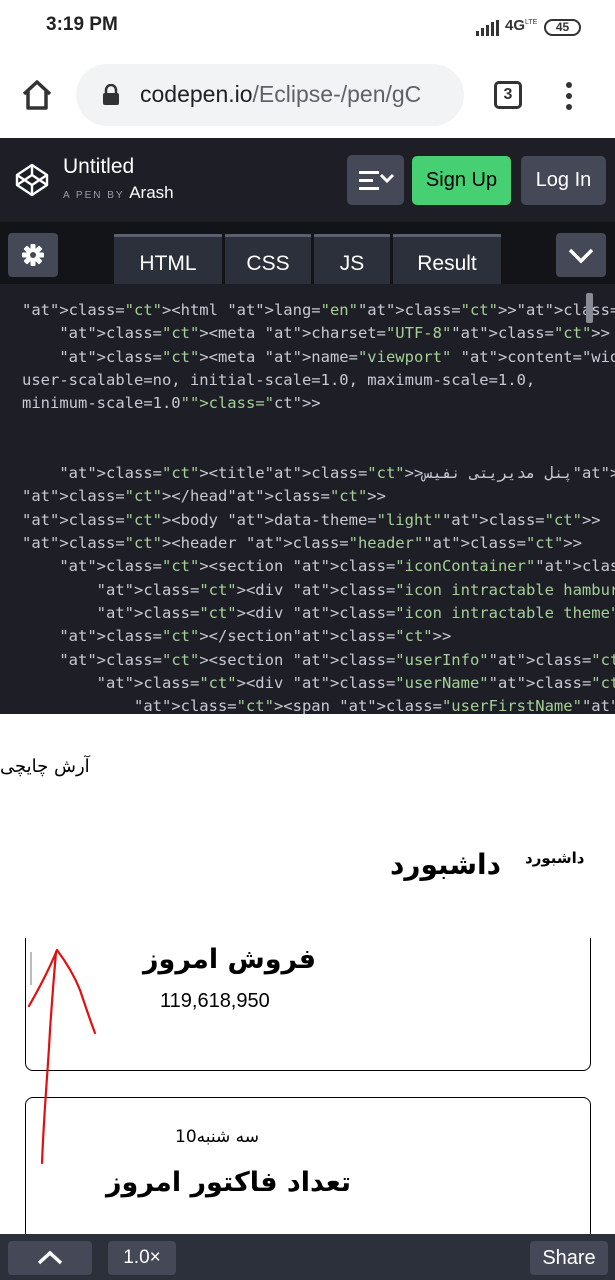 The image size is (615, 1280). I want to click on chevron-up-icon, so click(50, 1257).